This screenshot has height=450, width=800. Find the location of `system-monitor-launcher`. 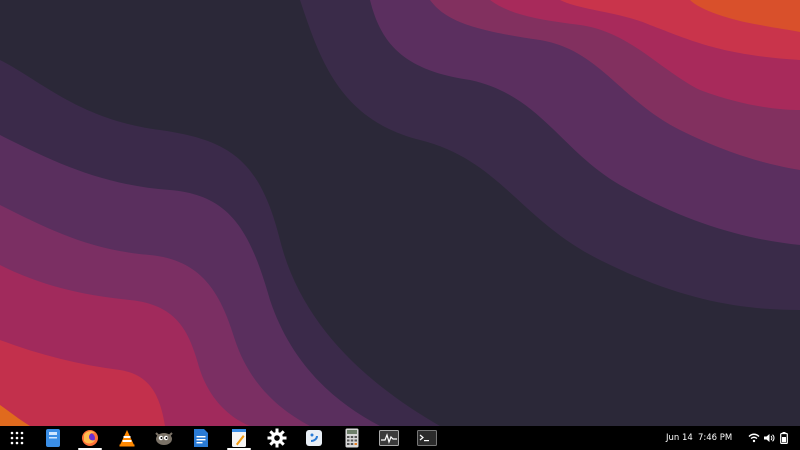

system-monitor-launcher is located at coordinates (389, 438).